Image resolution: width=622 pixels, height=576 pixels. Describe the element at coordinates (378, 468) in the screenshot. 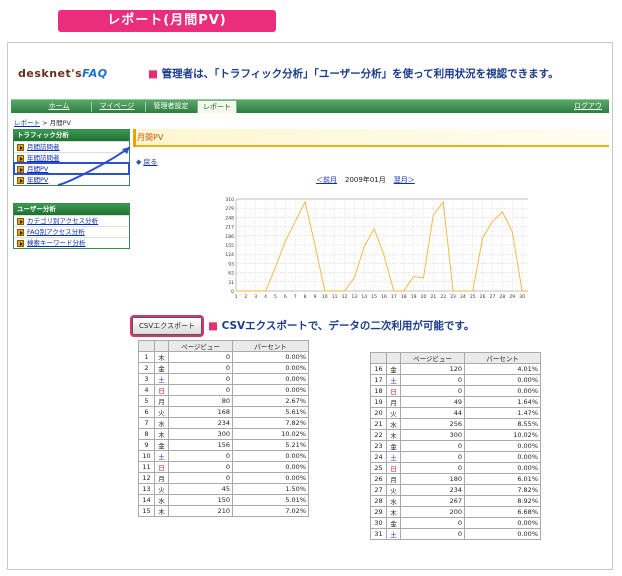

I see `cell-day: 25` at that location.